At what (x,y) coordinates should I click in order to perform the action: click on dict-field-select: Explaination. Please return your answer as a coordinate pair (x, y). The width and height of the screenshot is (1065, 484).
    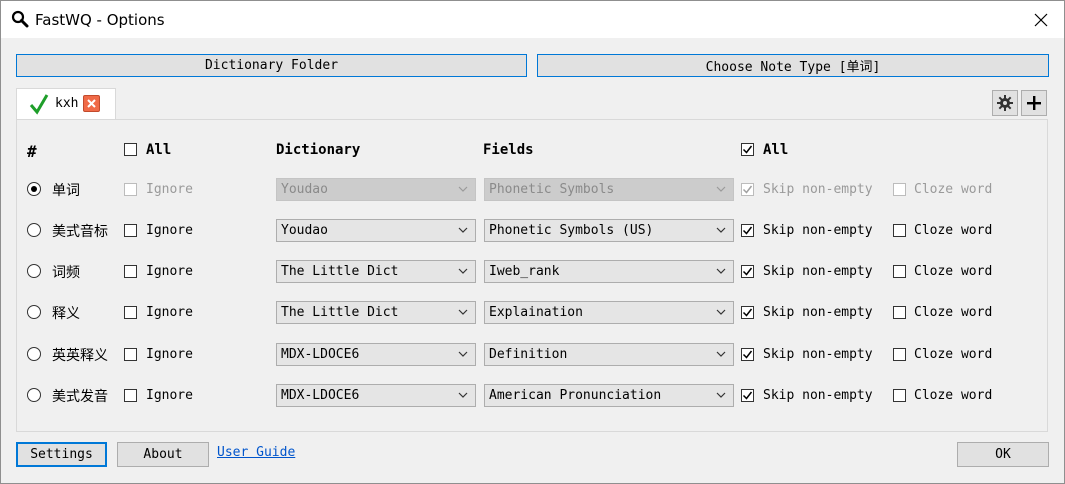
    Looking at the image, I should click on (609, 312).